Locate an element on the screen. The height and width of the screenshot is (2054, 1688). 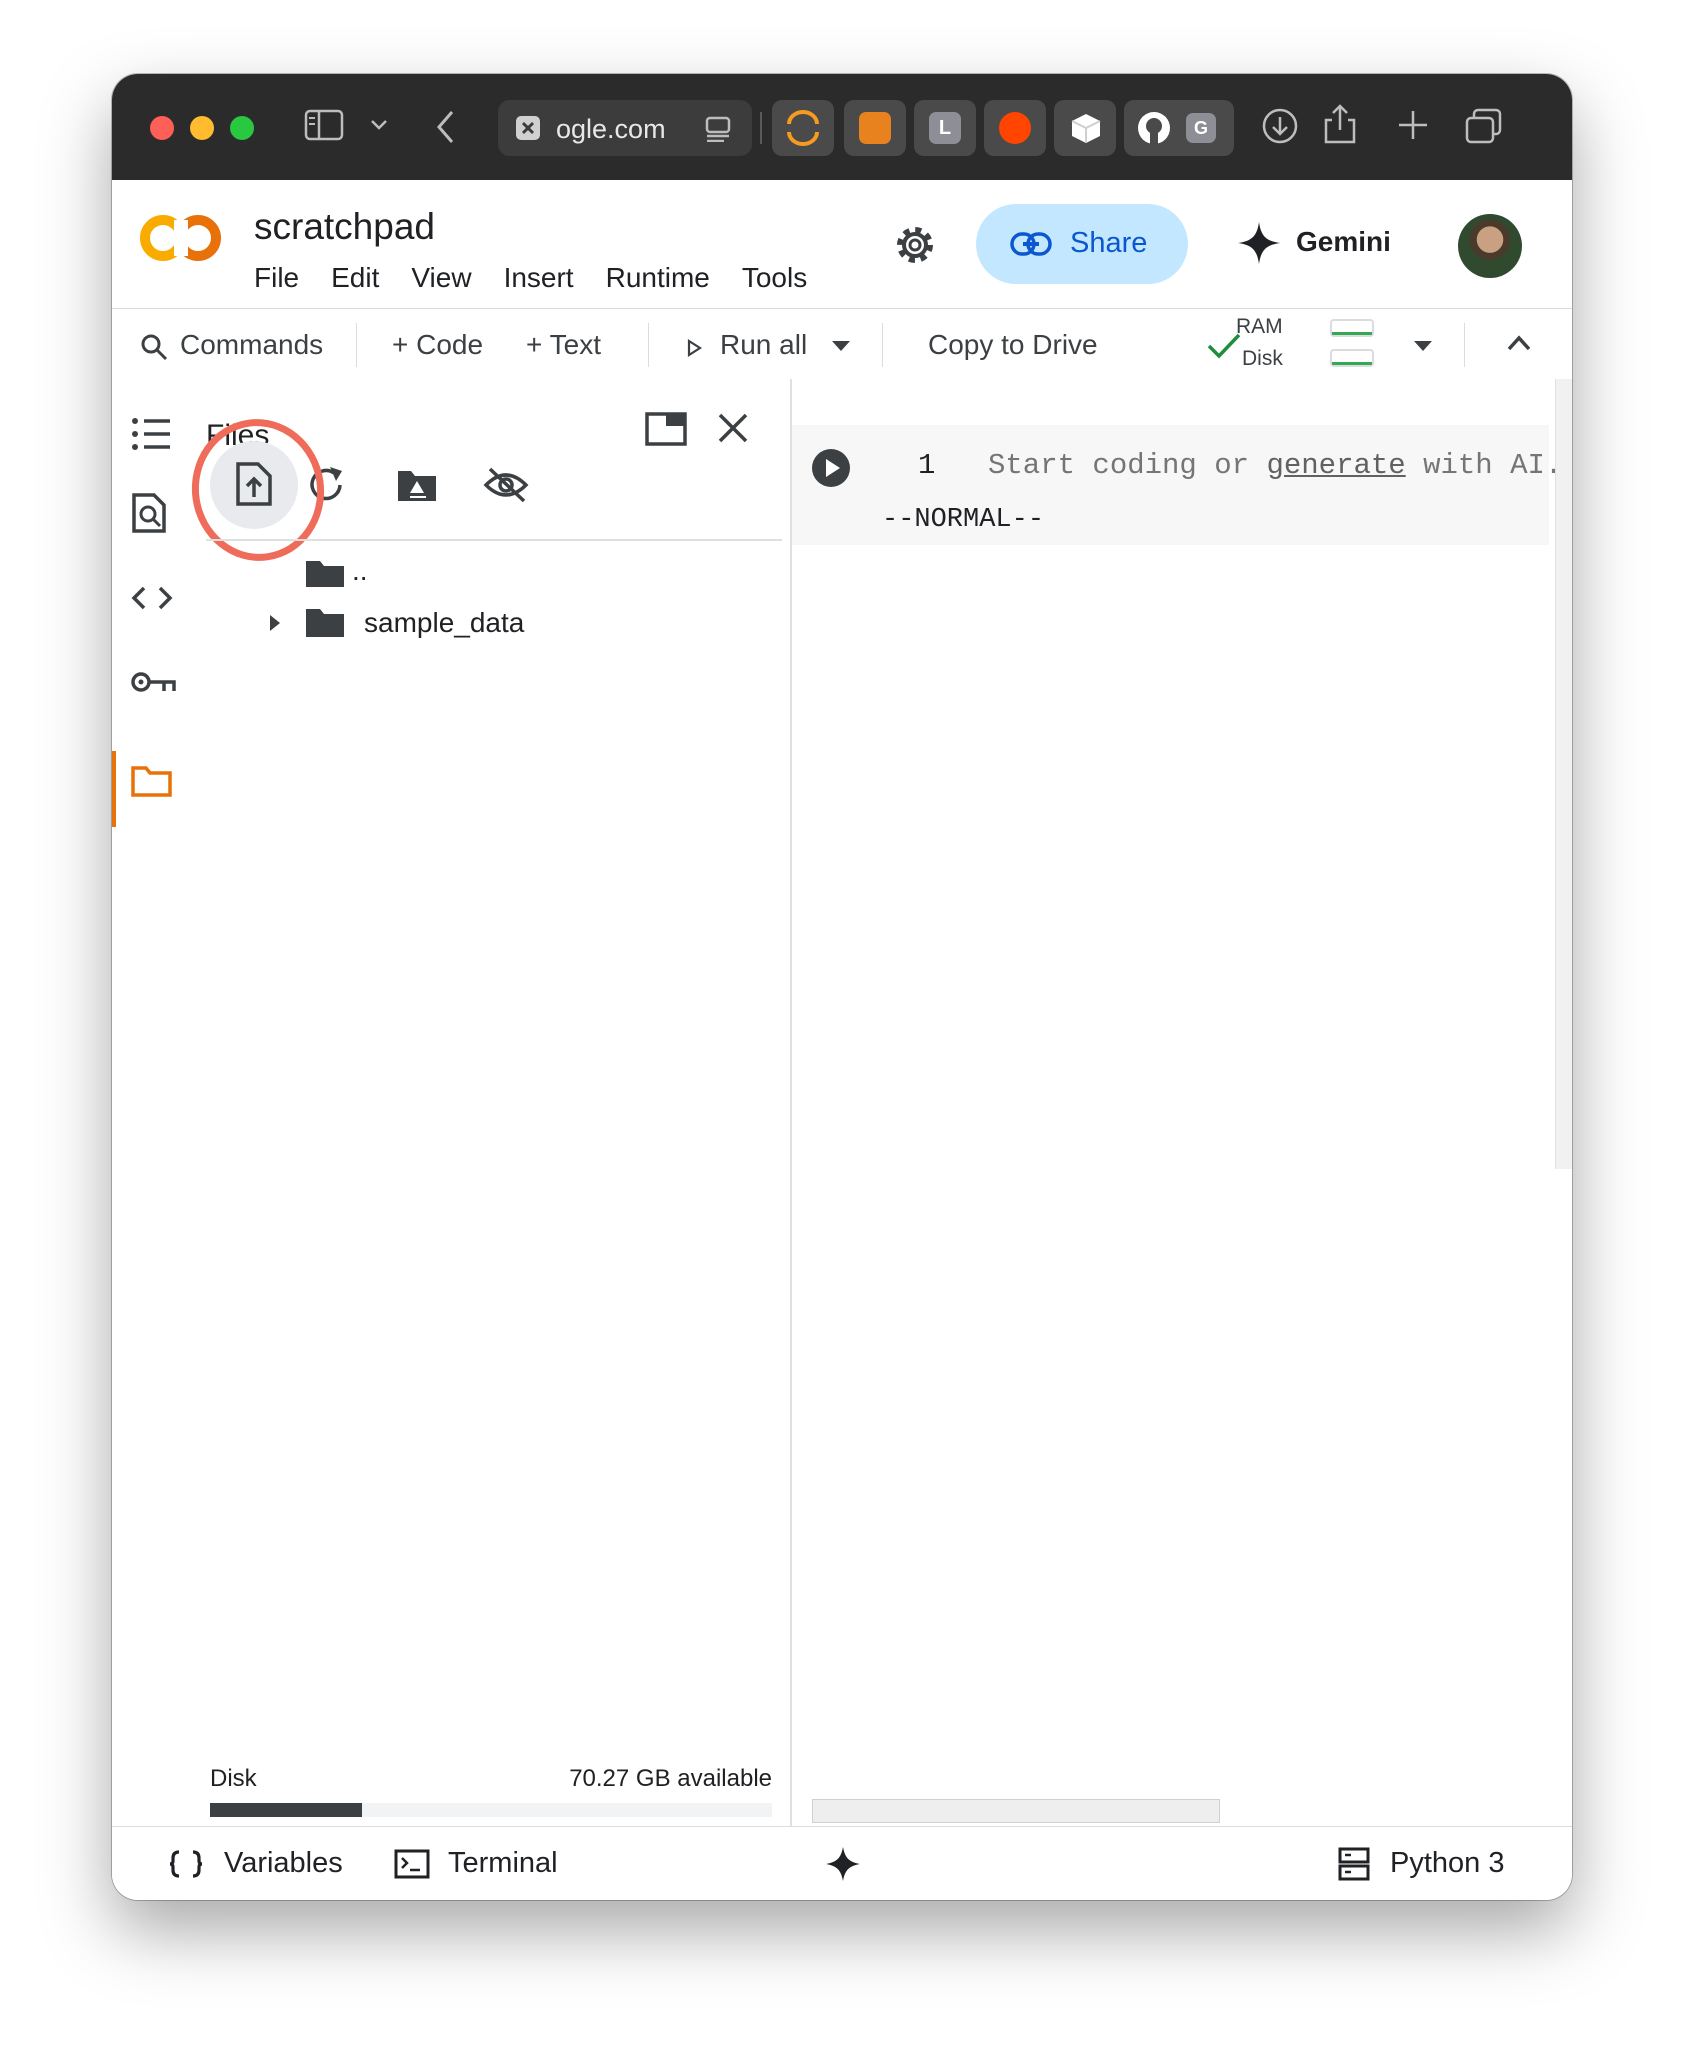
l-tab-icon: L is located at coordinates (945, 128).